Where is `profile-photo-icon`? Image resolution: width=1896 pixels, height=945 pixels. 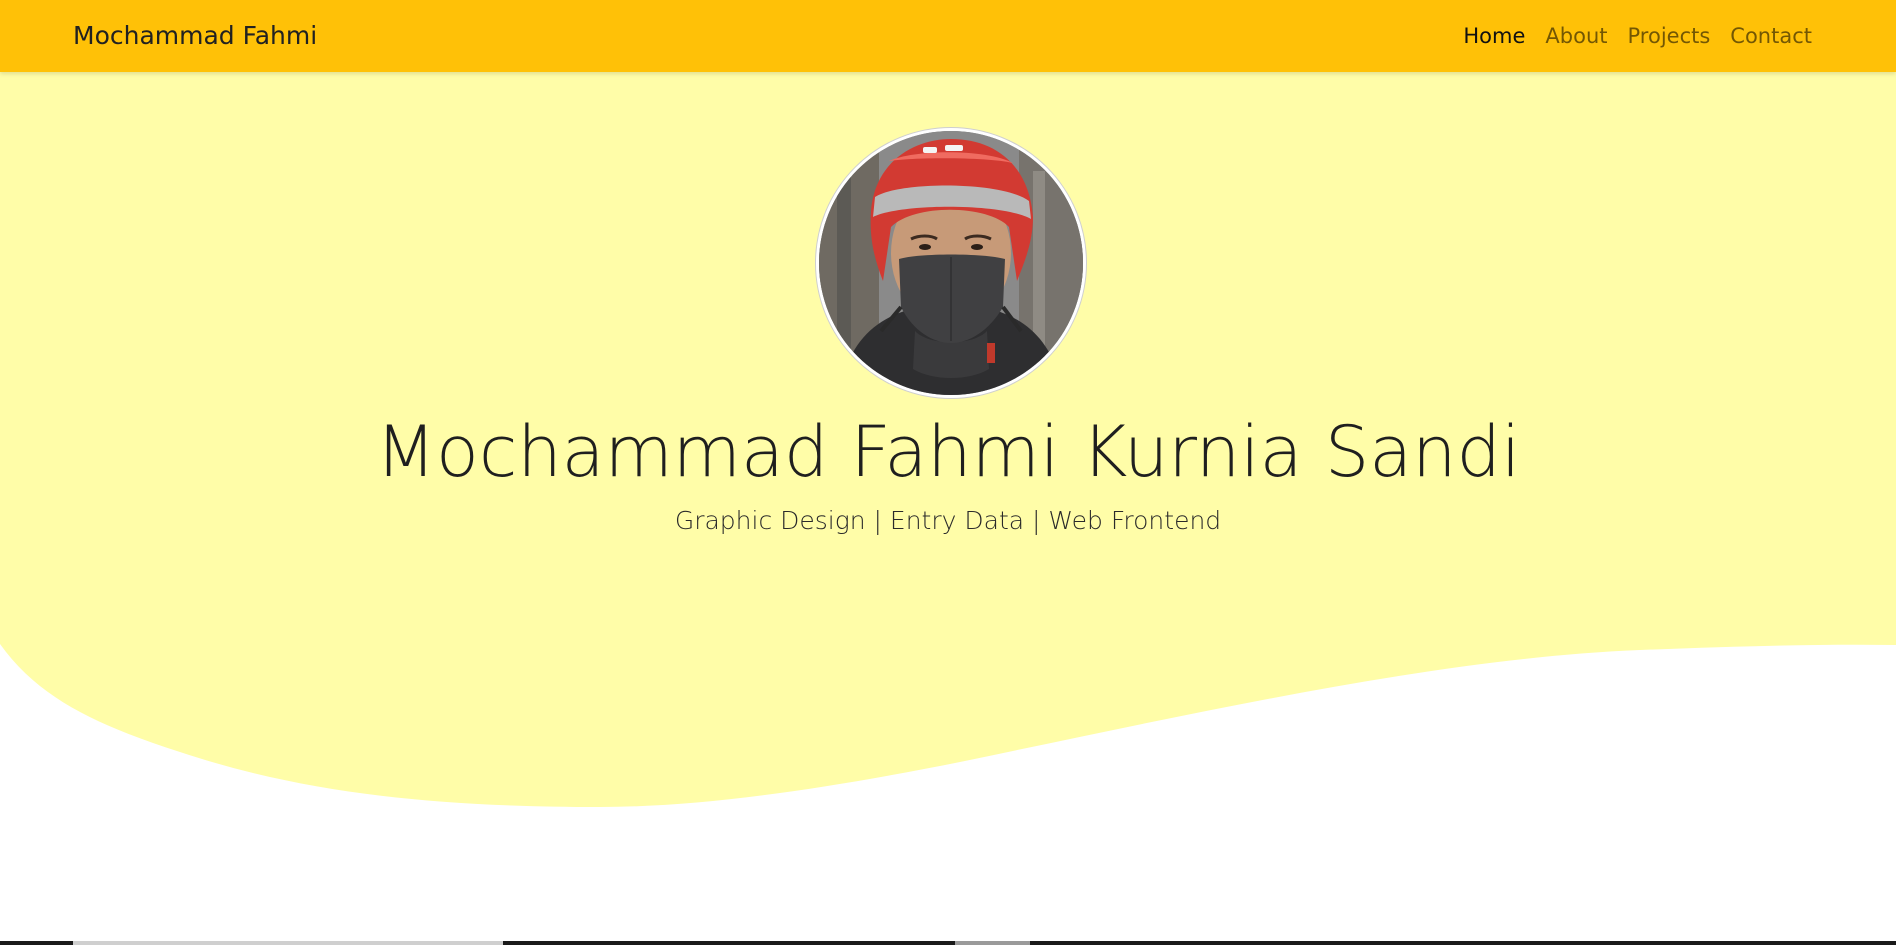
profile-photo-icon is located at coordinates (951, 263).